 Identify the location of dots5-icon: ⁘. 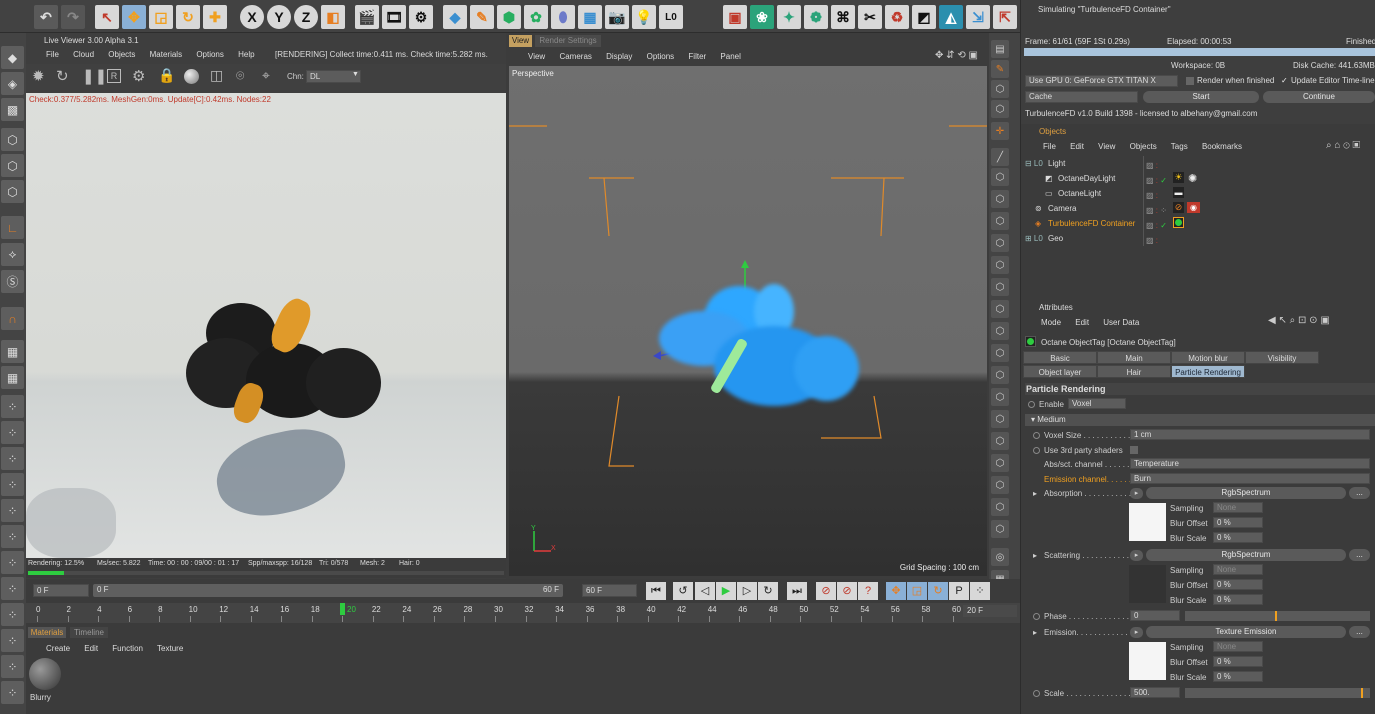
(12, 510).